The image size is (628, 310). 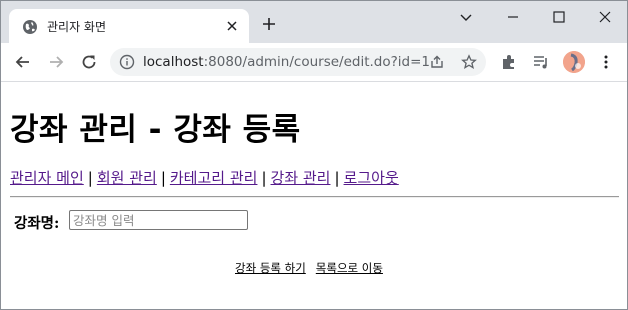 What do you see at coordinates (30, 27) in the screenshot?
I see `globe-icon` at bounding box center [30, 27].